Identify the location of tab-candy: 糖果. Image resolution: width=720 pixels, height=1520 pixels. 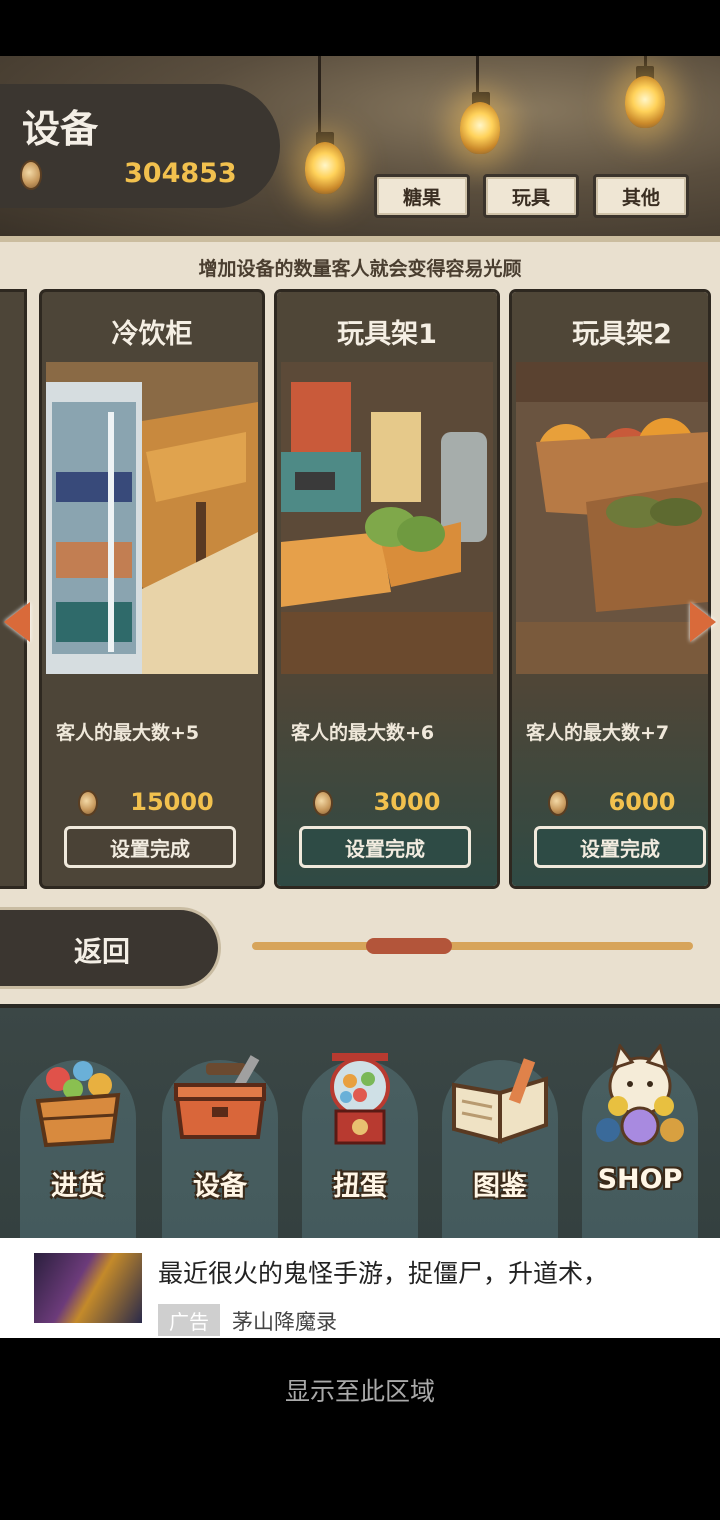
(422, 196).